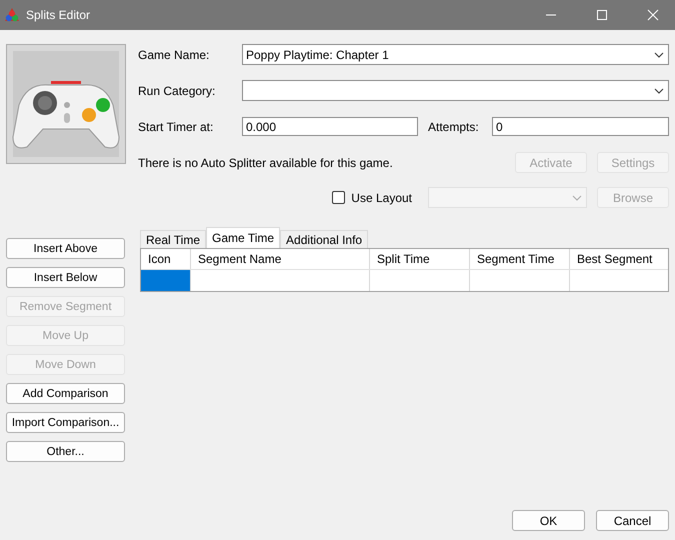  I want to click on window-title: Splits Editor, so click(58, 15).